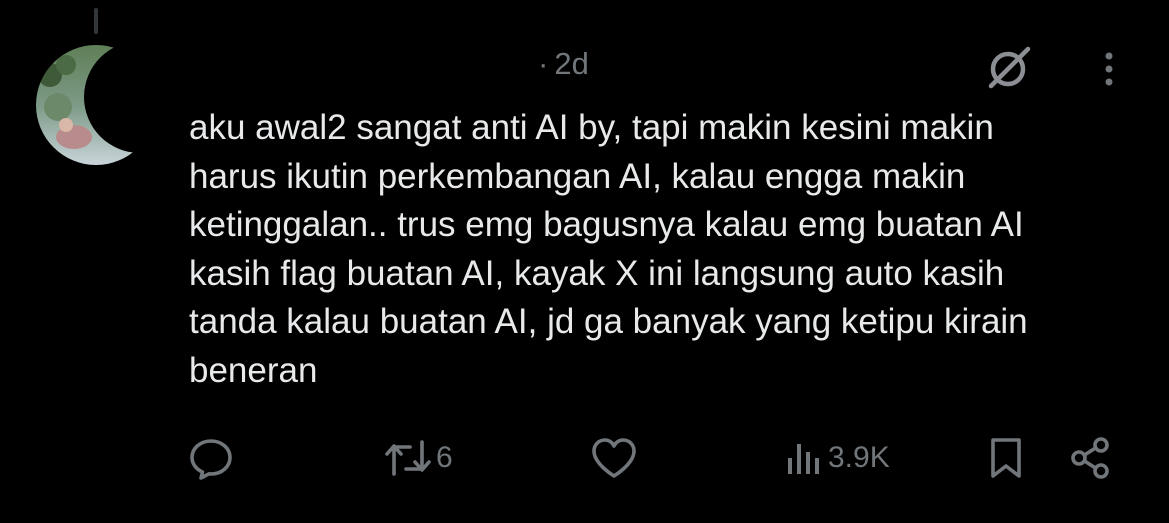 This screenshot has width=1169, height=523. I want to click on retweet-button: 6, so click(418, 458).